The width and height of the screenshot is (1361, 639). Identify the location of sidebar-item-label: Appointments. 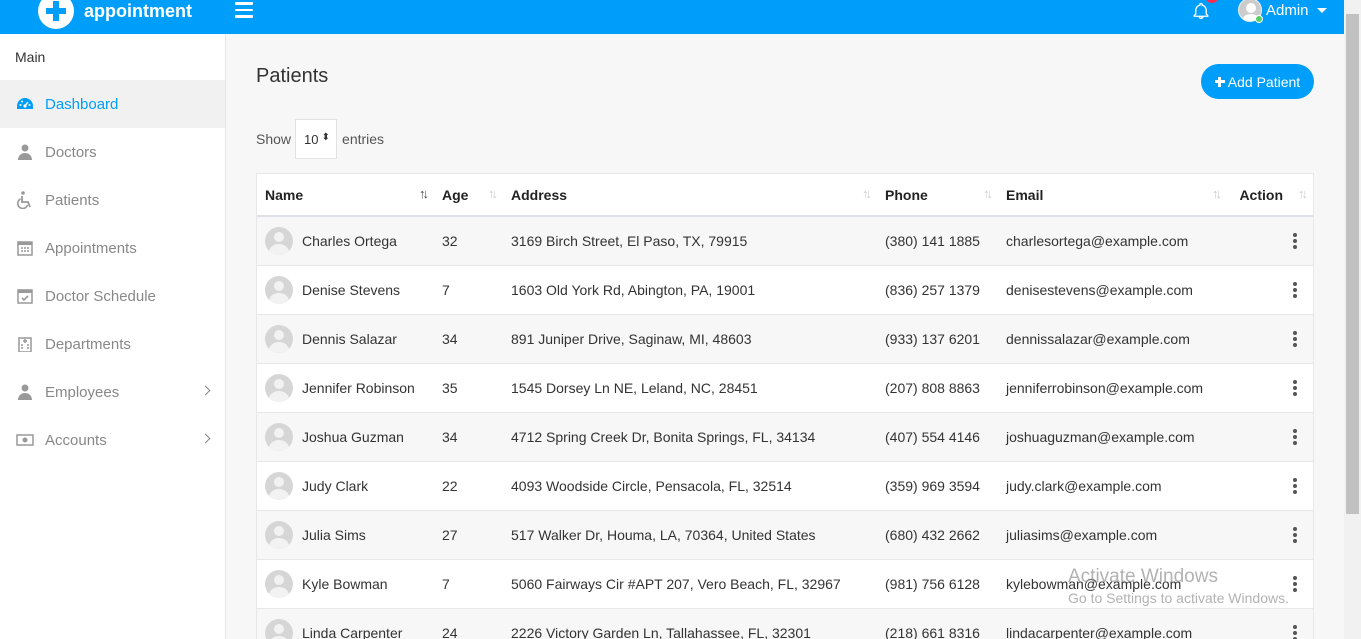
(91, 248).